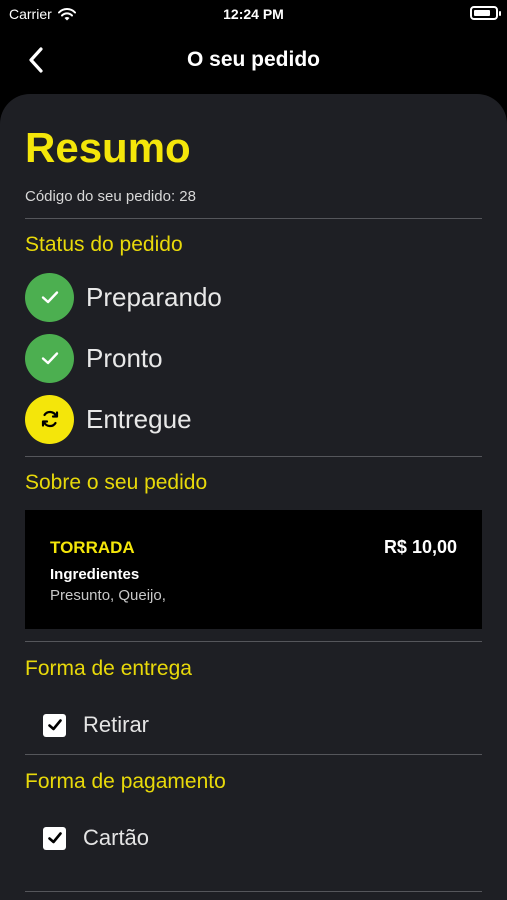  Describe the element at coordinates (116, 482) in the screenshot. I see `order-section-title: Sobre o seu pedido` at that location.